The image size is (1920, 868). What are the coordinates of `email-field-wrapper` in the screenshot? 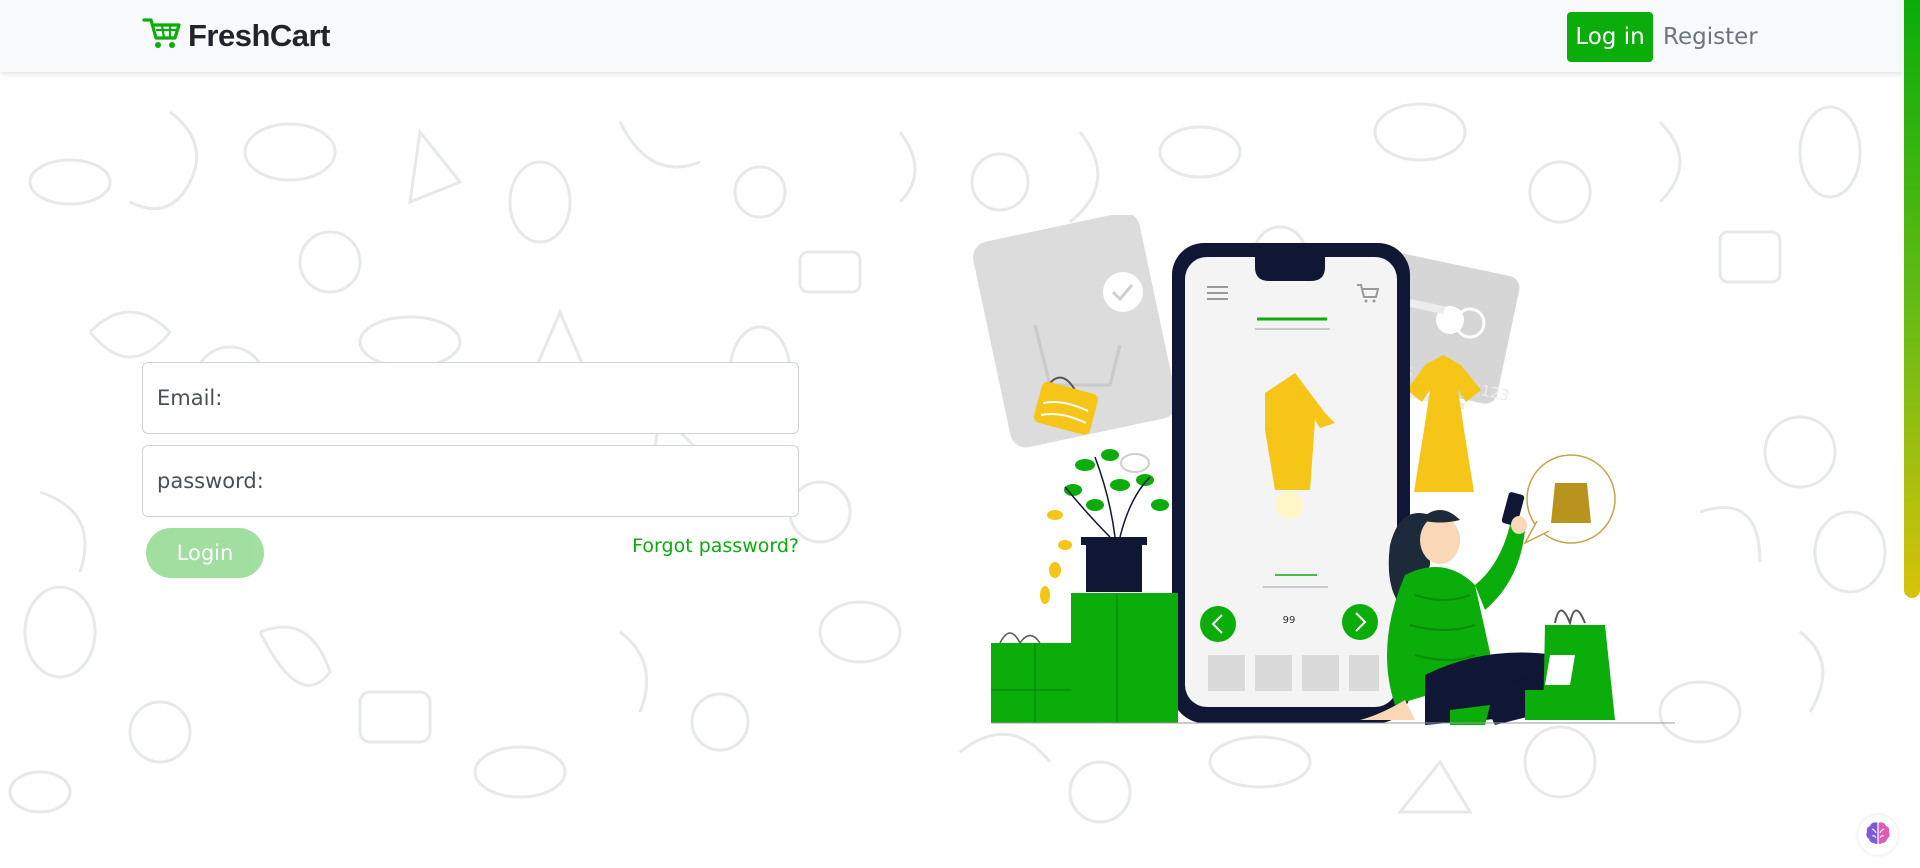 It's located at (470, 398).